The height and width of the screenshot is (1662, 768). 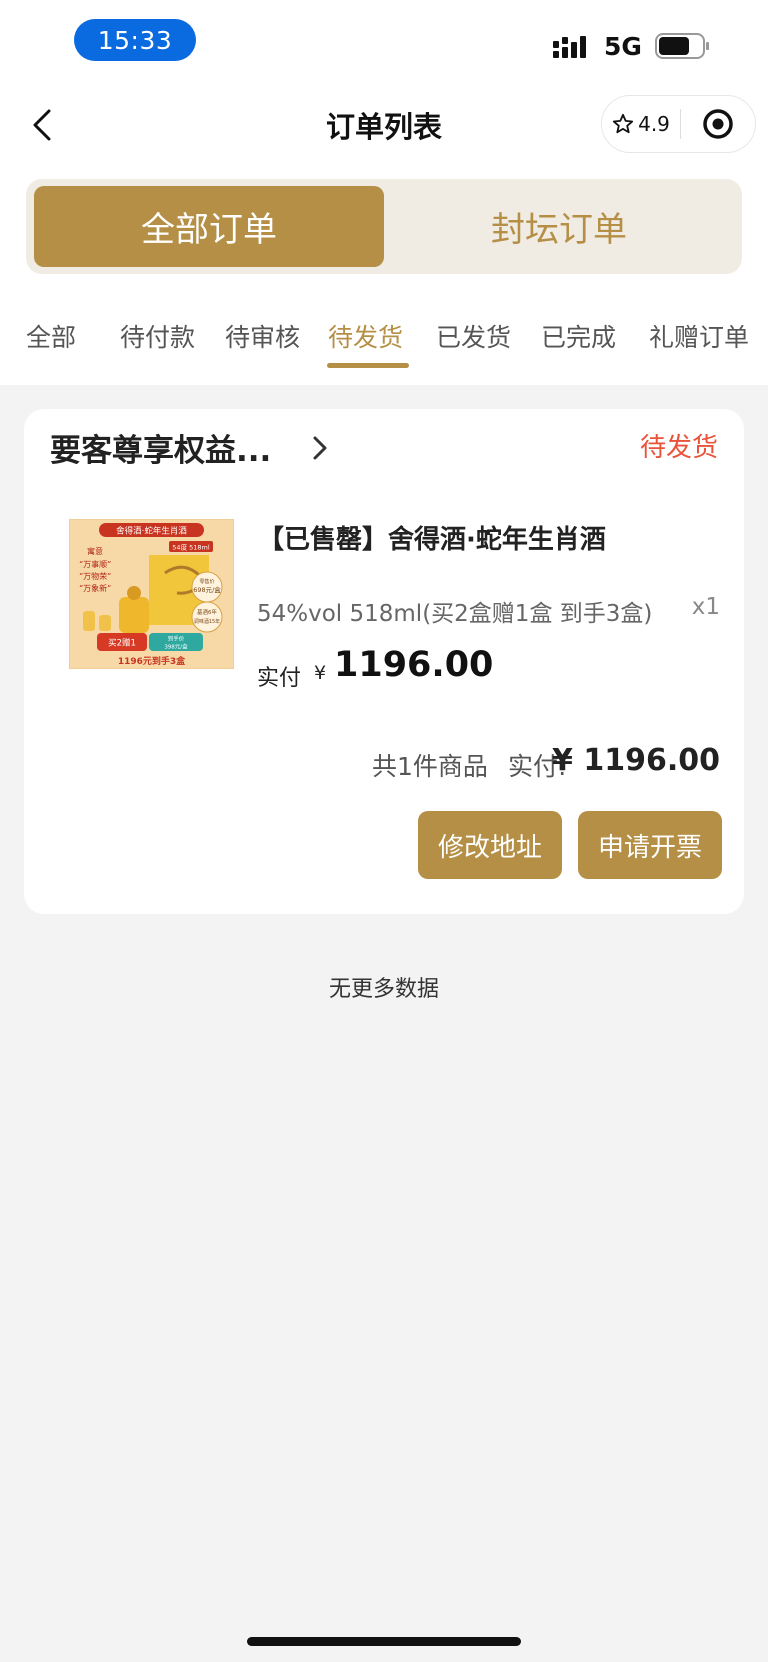 What do you see at coordinates (95, 564) in the screenshot?
I see `product-image-slogan: “万事顺”` at bounding box center [95, 564].